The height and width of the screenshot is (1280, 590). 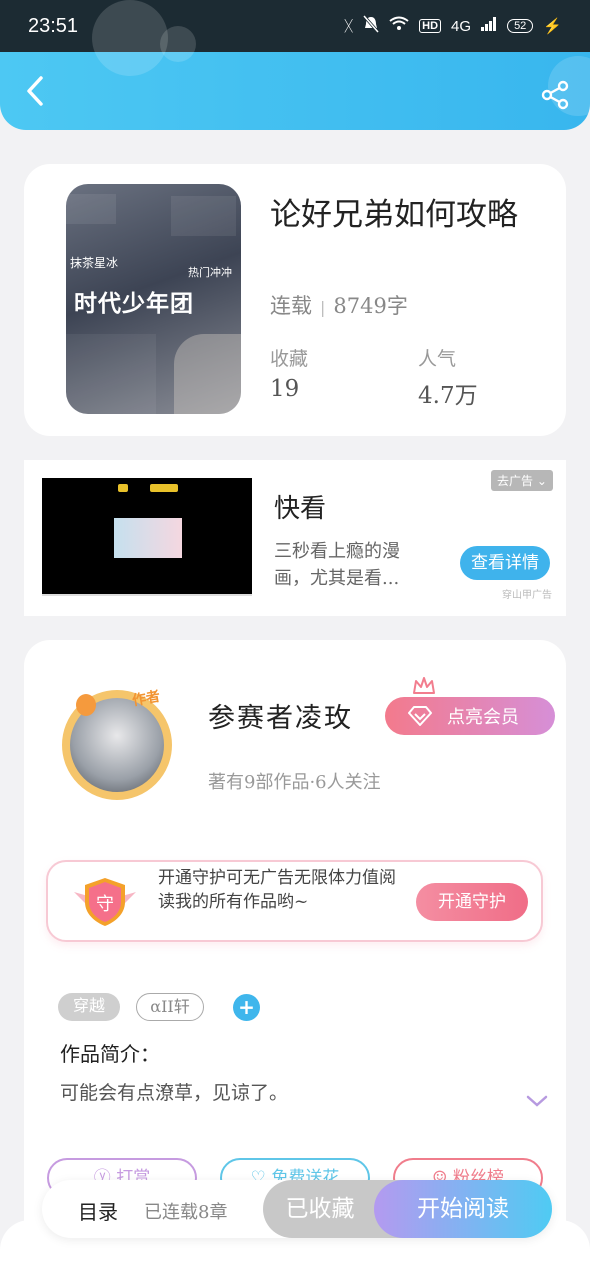 I want to click on bottom-action-bar: 目录 已连载8章 已收藏 开始阅读, so click(x=297, y=1209).